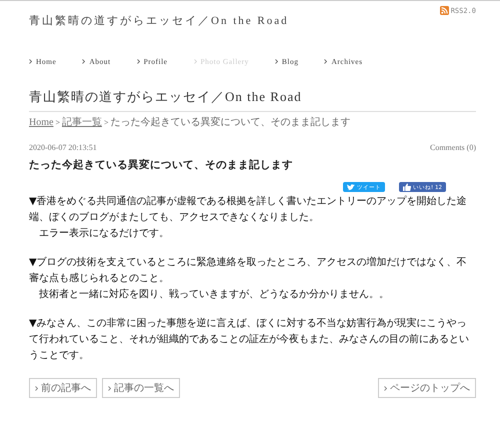  Describe the element at coordinates (214, 295) in the screenshot. I see `post-paragraph: 技術者と一緒に対応を図り、戦っていきますが、どうなるか分かりません。。` at that location.